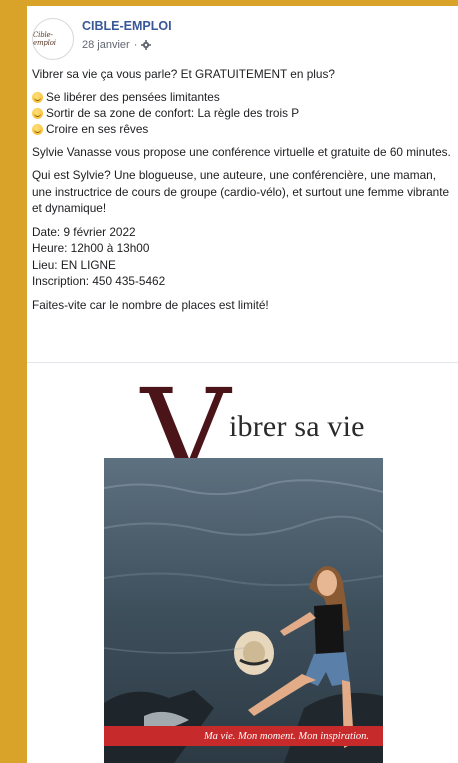 Image resolution: width=458 pixels, height=763 pixels. Describe the element at coordinates (97, 129) in the screenshot. I see `bullet-text: Croire en ses rêves` at that location.